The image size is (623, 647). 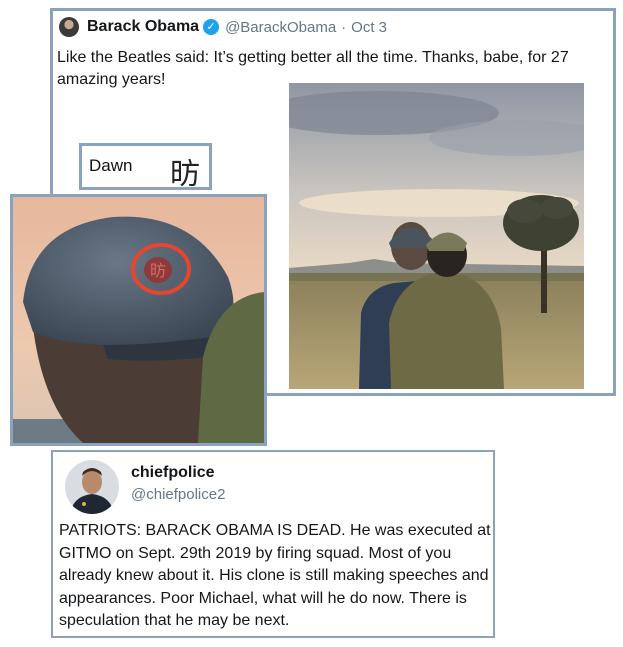 What do you see at coordinates (143, 27) in the screenshot?
I see `author-name: Barack Obama` at bounding box center [143, 27].